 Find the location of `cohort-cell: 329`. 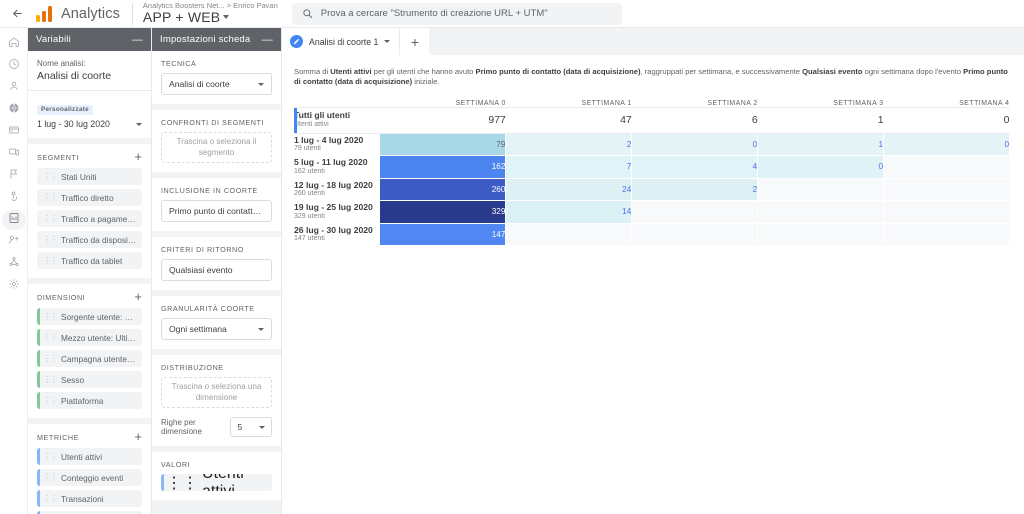

cohort-cell: 329 is located at coordinates (443, 212).